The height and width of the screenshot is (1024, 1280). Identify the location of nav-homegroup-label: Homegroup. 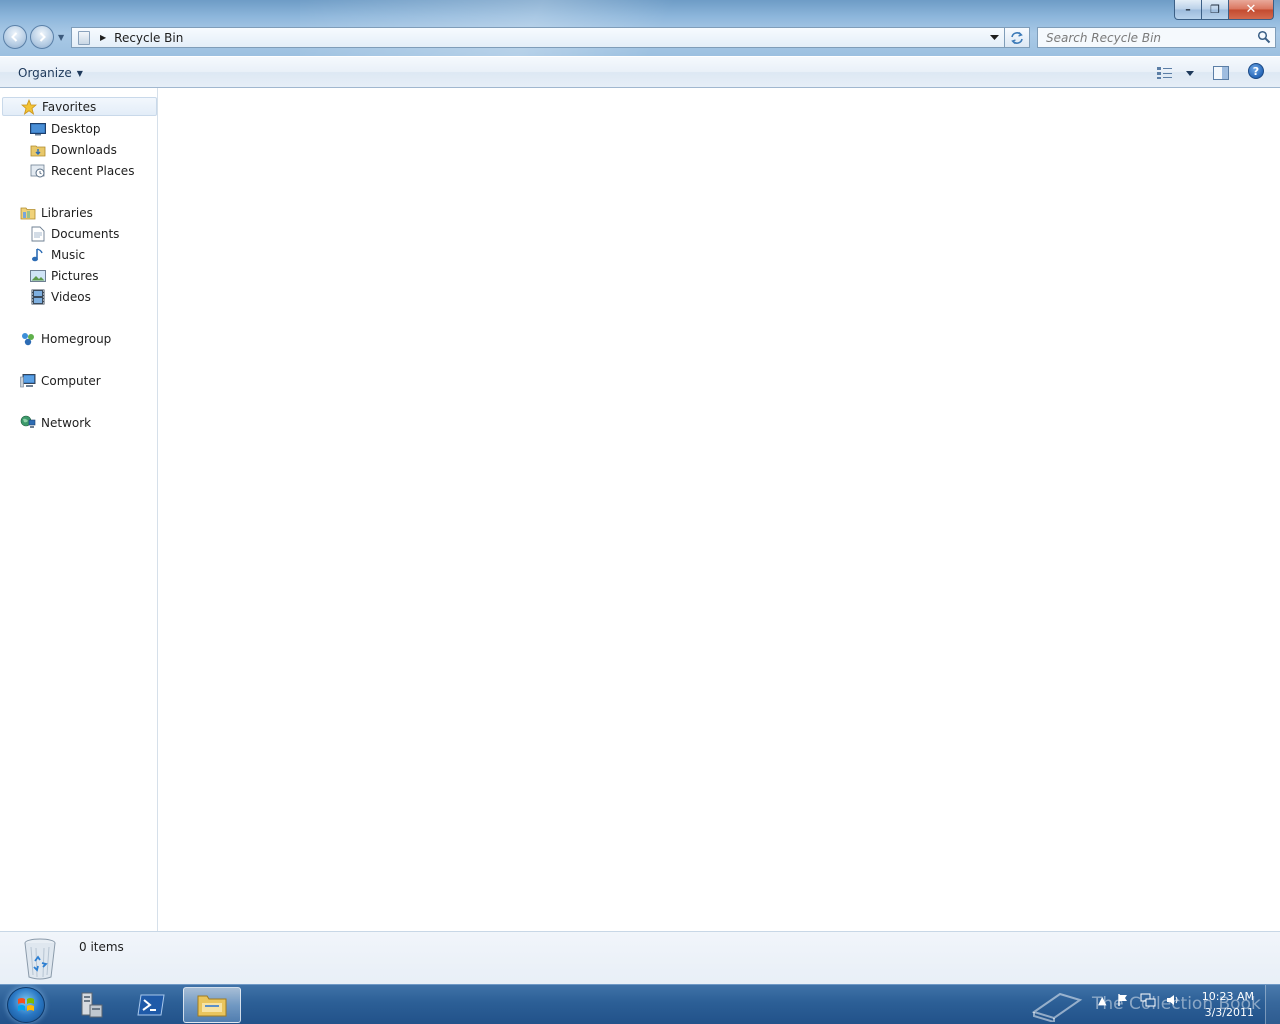
(76, 338).